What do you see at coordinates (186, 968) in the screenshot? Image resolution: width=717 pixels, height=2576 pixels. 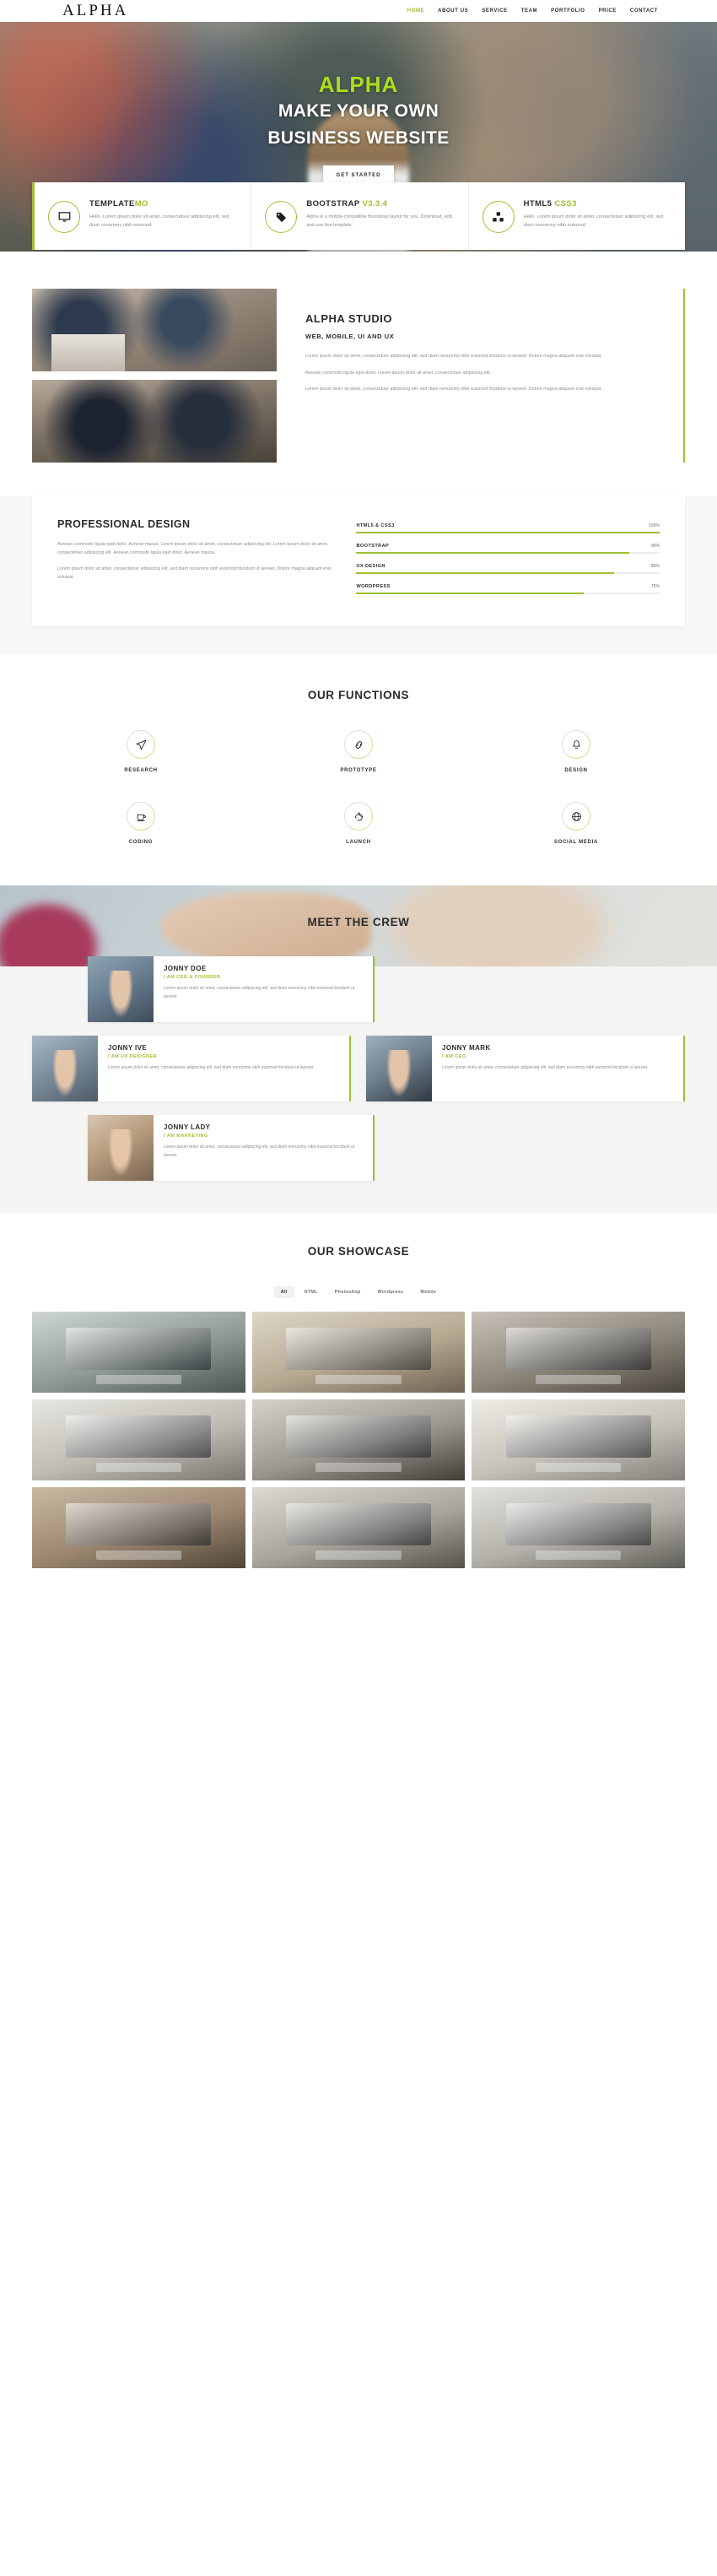 I see `member-name: JONNY DOE` at bounding box center [186, 968].